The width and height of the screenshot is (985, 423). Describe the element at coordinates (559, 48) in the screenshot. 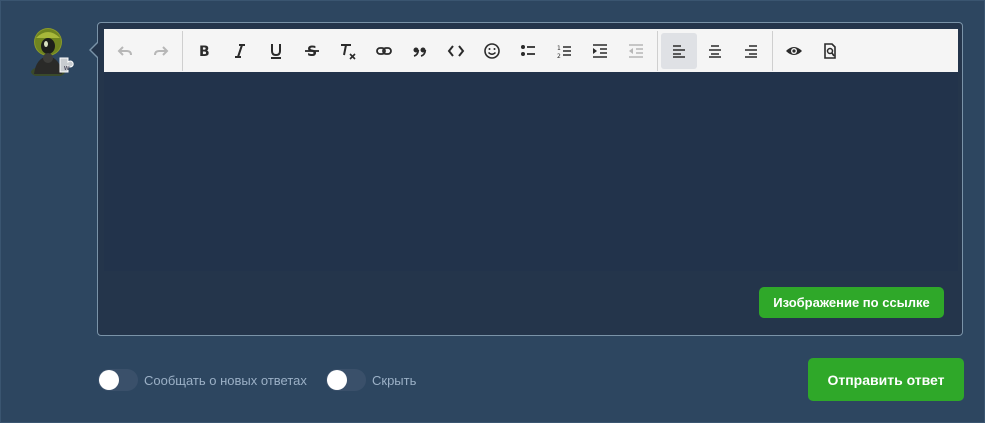

I see `svg-text: 1` at that location.